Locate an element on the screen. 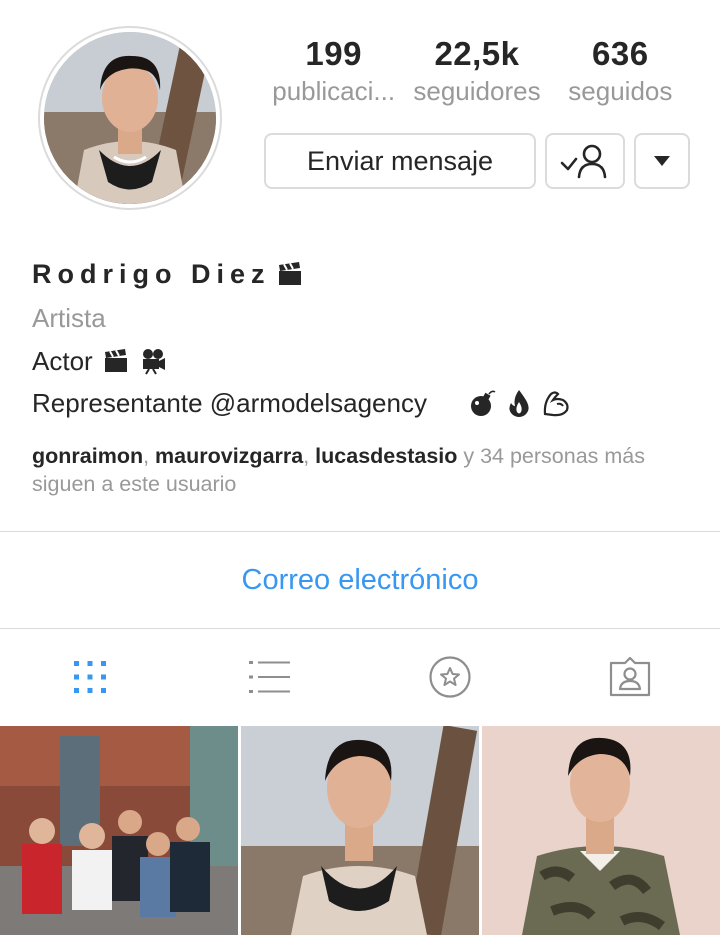 This screenshot has height=935, width=720. tab-list is located at coordinates (270, 677).